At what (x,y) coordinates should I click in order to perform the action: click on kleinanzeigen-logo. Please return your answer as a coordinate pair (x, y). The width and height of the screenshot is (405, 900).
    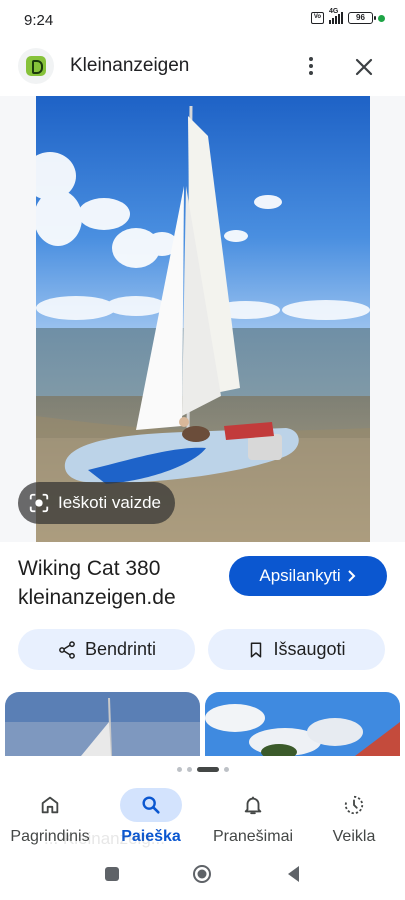
    Looking at the image, I should click on (36, 66).